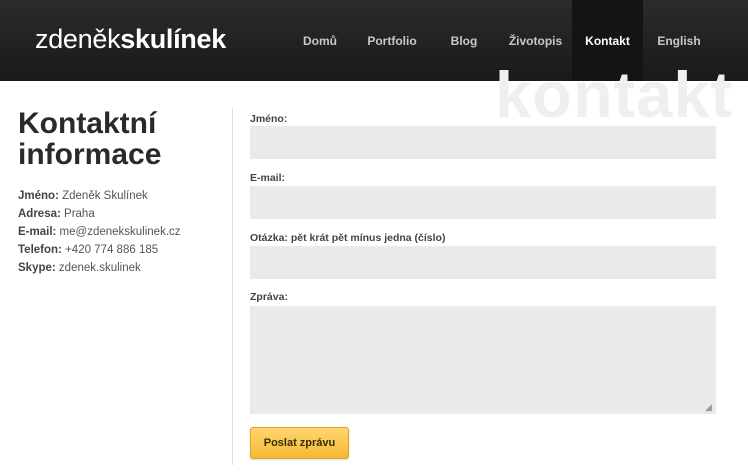 This screenshot has width=748, height=473. Describe the element at coordinates (173, 39) in the screenshot. I see `logo-last-name: skulínek` at that location.